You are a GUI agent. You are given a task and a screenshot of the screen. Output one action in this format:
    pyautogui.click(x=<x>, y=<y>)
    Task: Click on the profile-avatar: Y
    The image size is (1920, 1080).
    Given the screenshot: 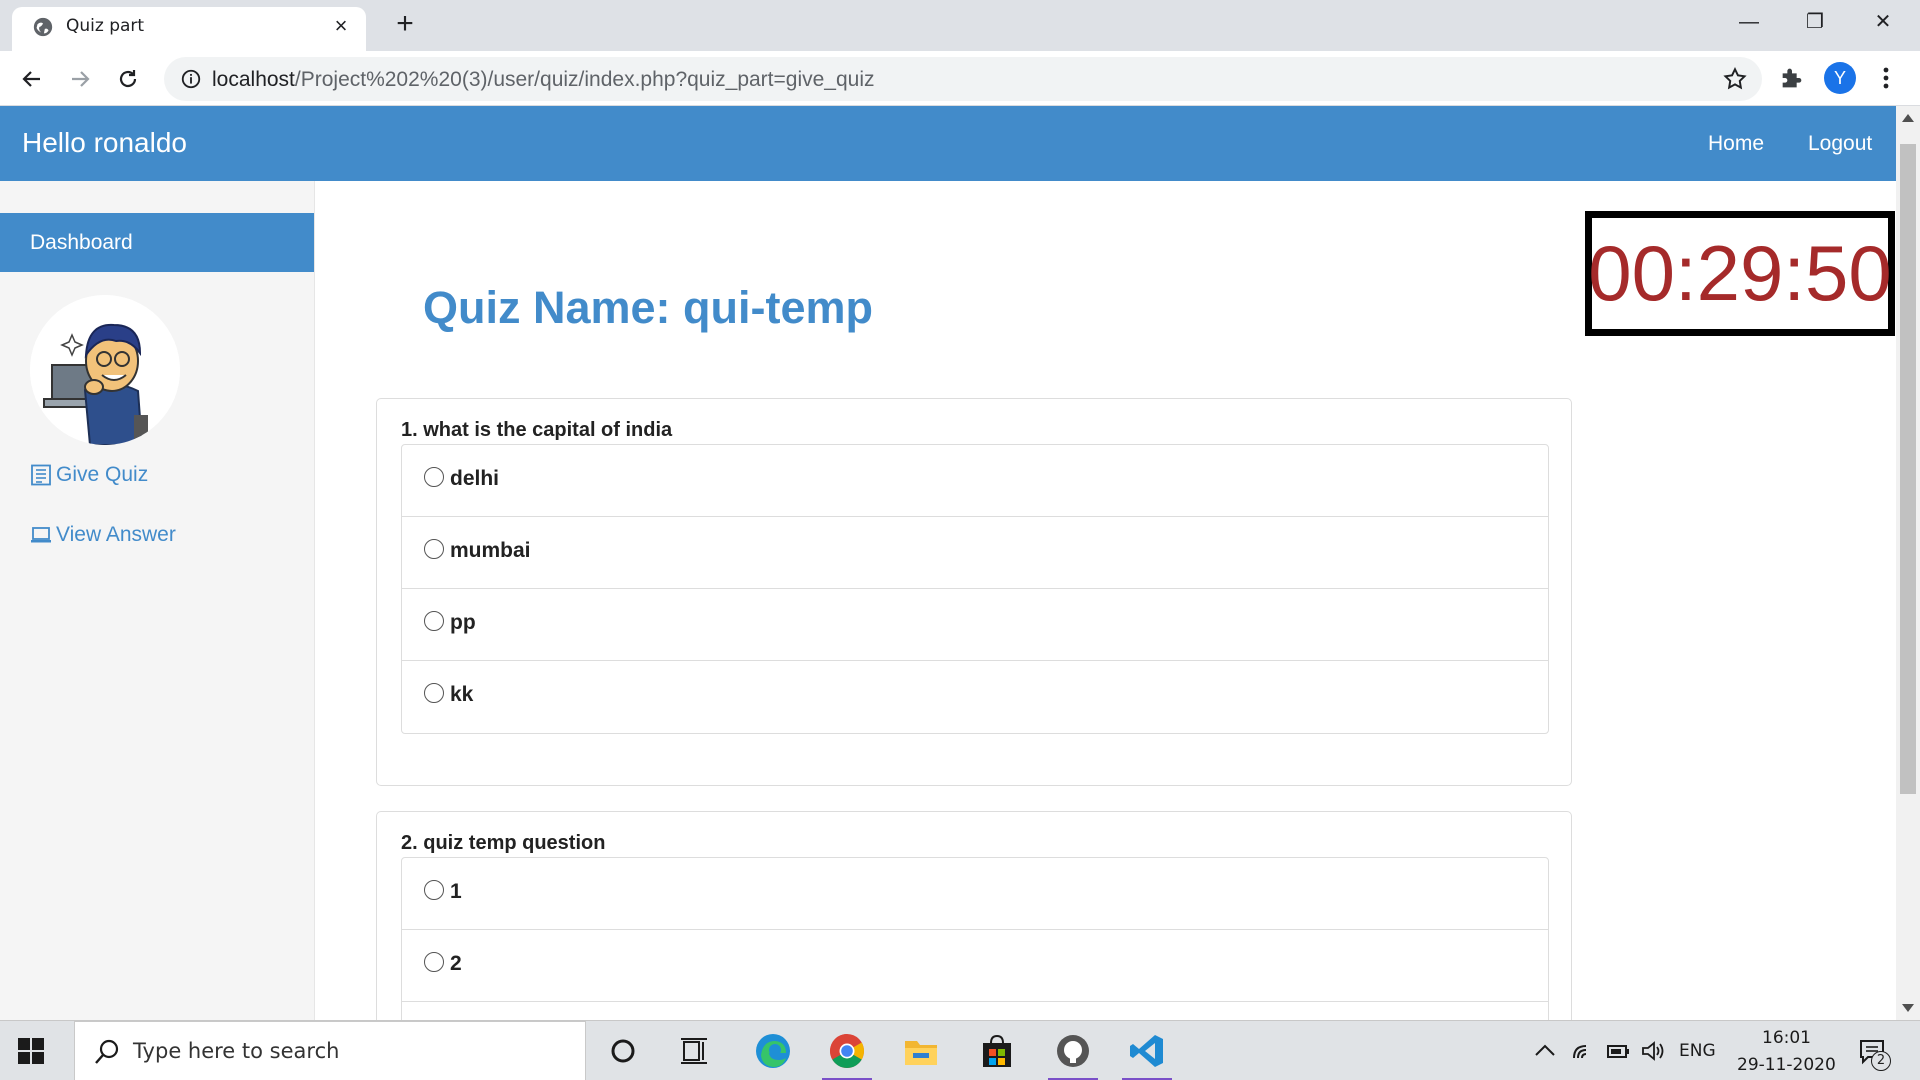 What is the action you would take?
    pyautogui.click(x=1840, y=78)
    